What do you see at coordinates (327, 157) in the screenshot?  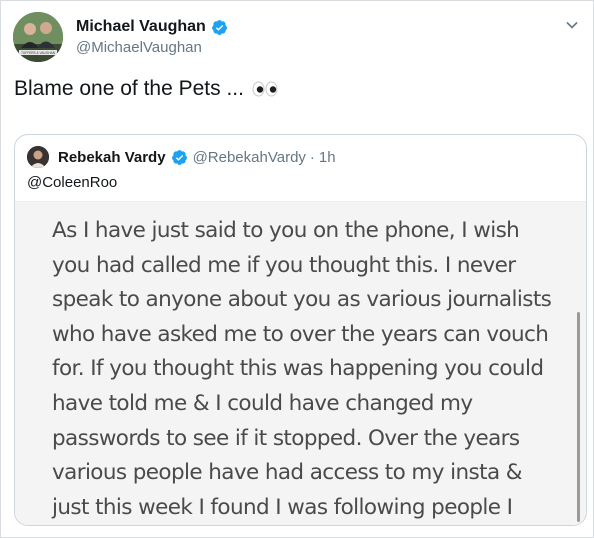 I see `quoted-timestamp: 1h` at bounding box center [327, 157].